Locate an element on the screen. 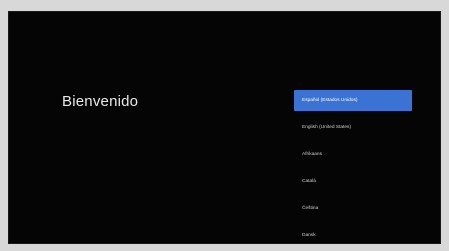 The image size is (449, 251). language-option: English (United States) is located at coordinates (353, 127).